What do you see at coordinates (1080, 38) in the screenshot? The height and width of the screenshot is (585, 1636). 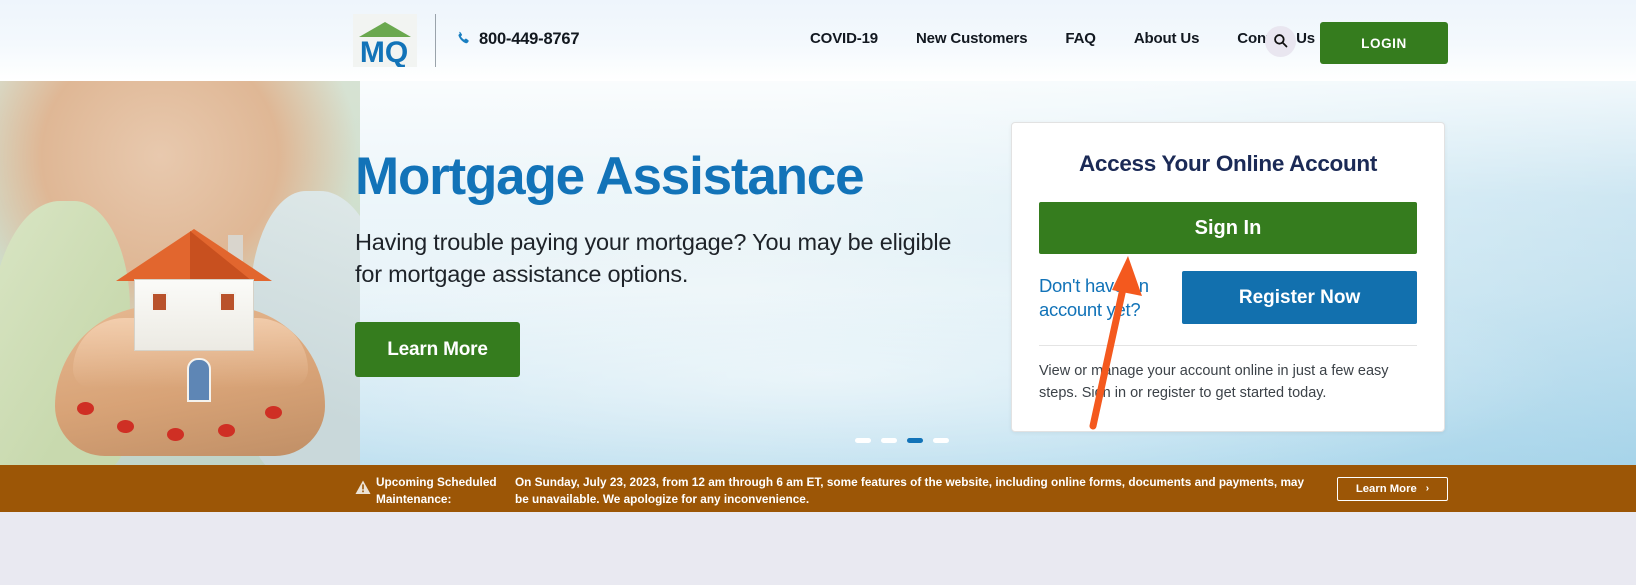 I see `nav-item-faq: FAQ` at bounding box center [1080, 38].